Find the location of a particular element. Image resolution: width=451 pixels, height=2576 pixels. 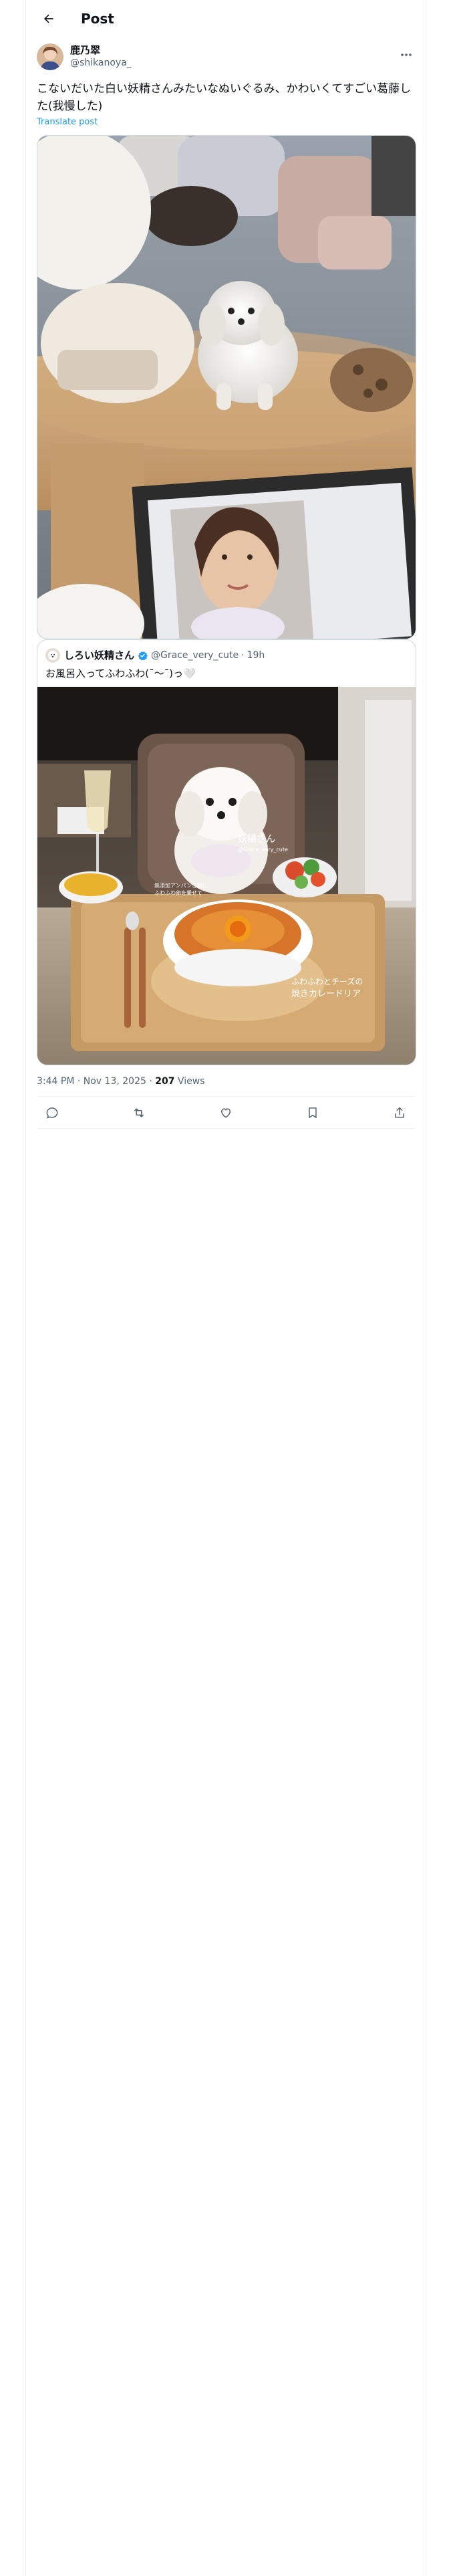

quoted-post-header: しろい妖精さん @Grace_very_cute · 19h is located at coordinates (226, 652).